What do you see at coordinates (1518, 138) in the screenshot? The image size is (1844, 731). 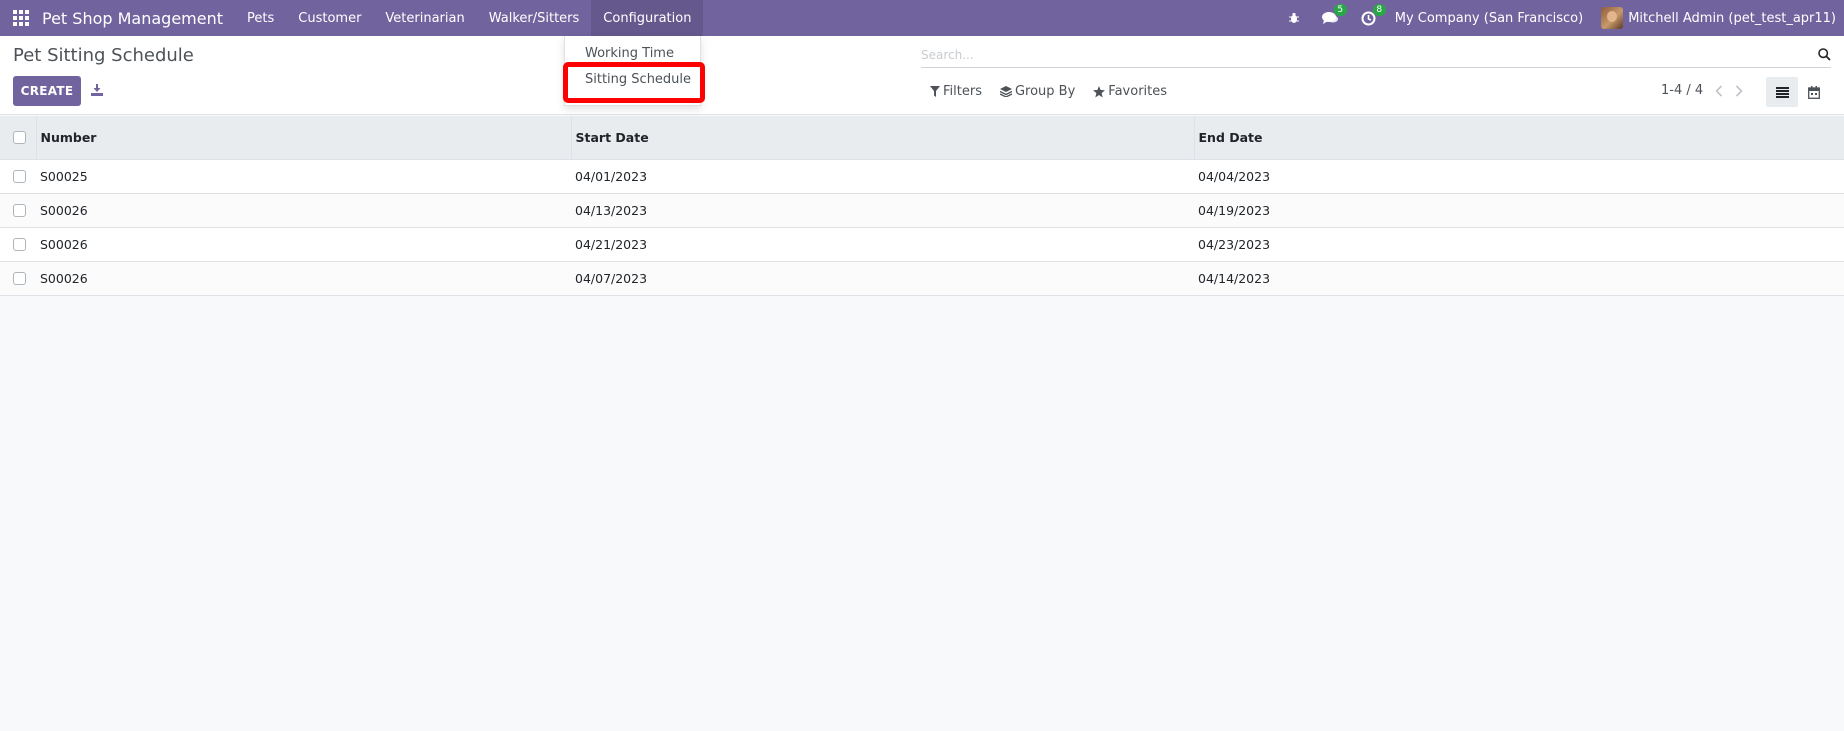 I see `column-header-end-date: End Date` at bounding box center [1518, 138].